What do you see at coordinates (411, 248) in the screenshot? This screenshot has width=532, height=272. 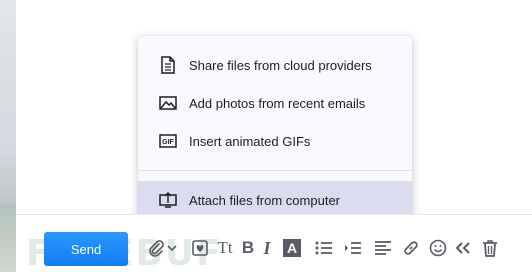 I see `link-icon` at bounding box center [411, 248].